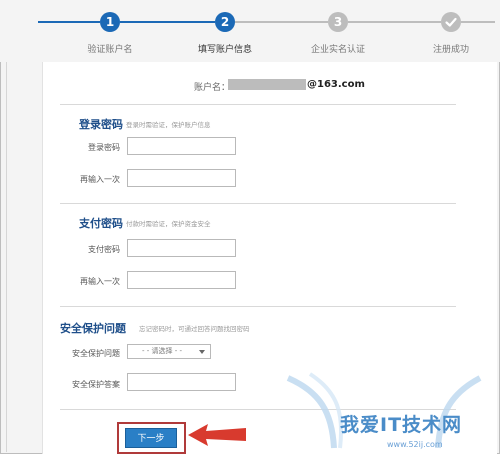  I want to click on watermark-url: www.52ij.com, so click(415, 444).